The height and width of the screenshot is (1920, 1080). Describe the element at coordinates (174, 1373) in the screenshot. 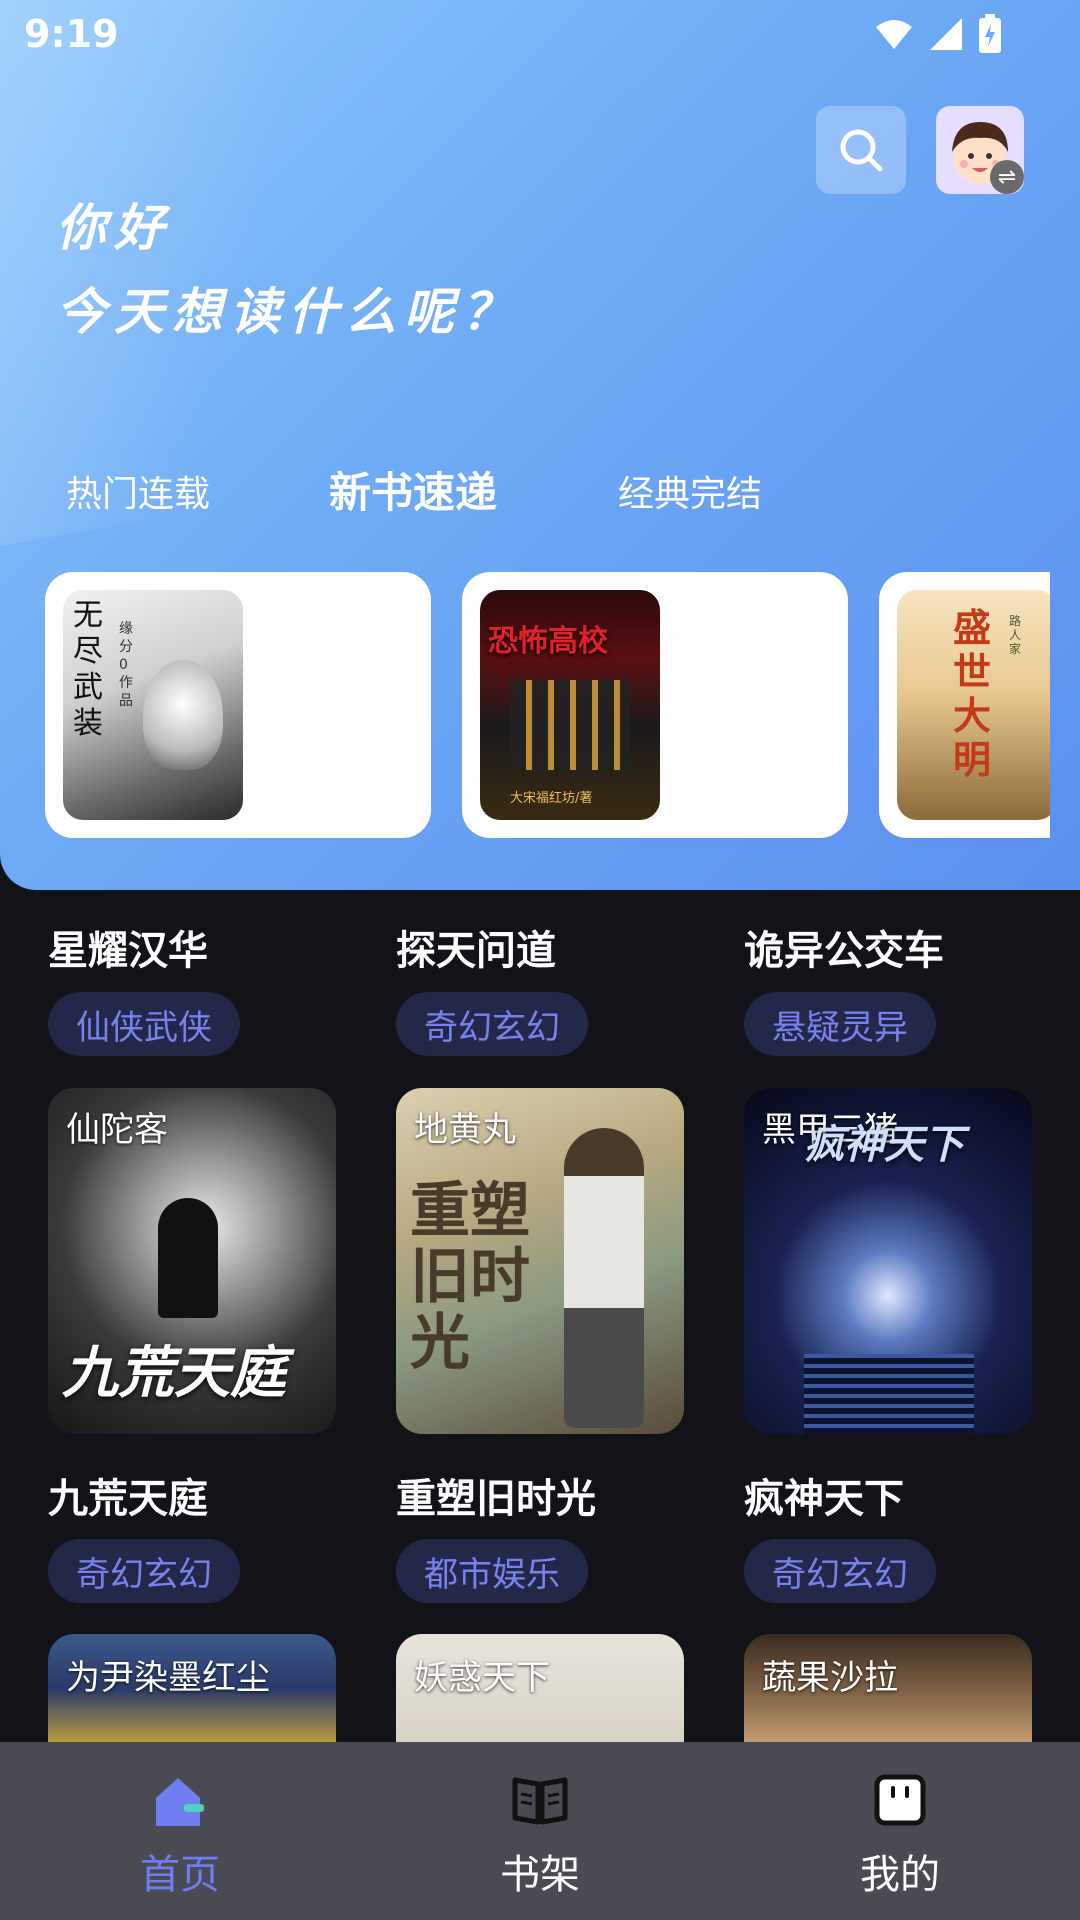

I see `cover-title: 九荒天庭` at that location.